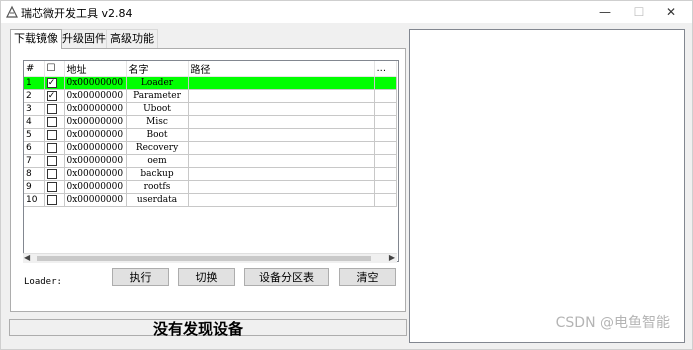  Describe the element at coordinates (198, 329) in the screenshot. I see `device-status-text: 没有发现设备` at that location.